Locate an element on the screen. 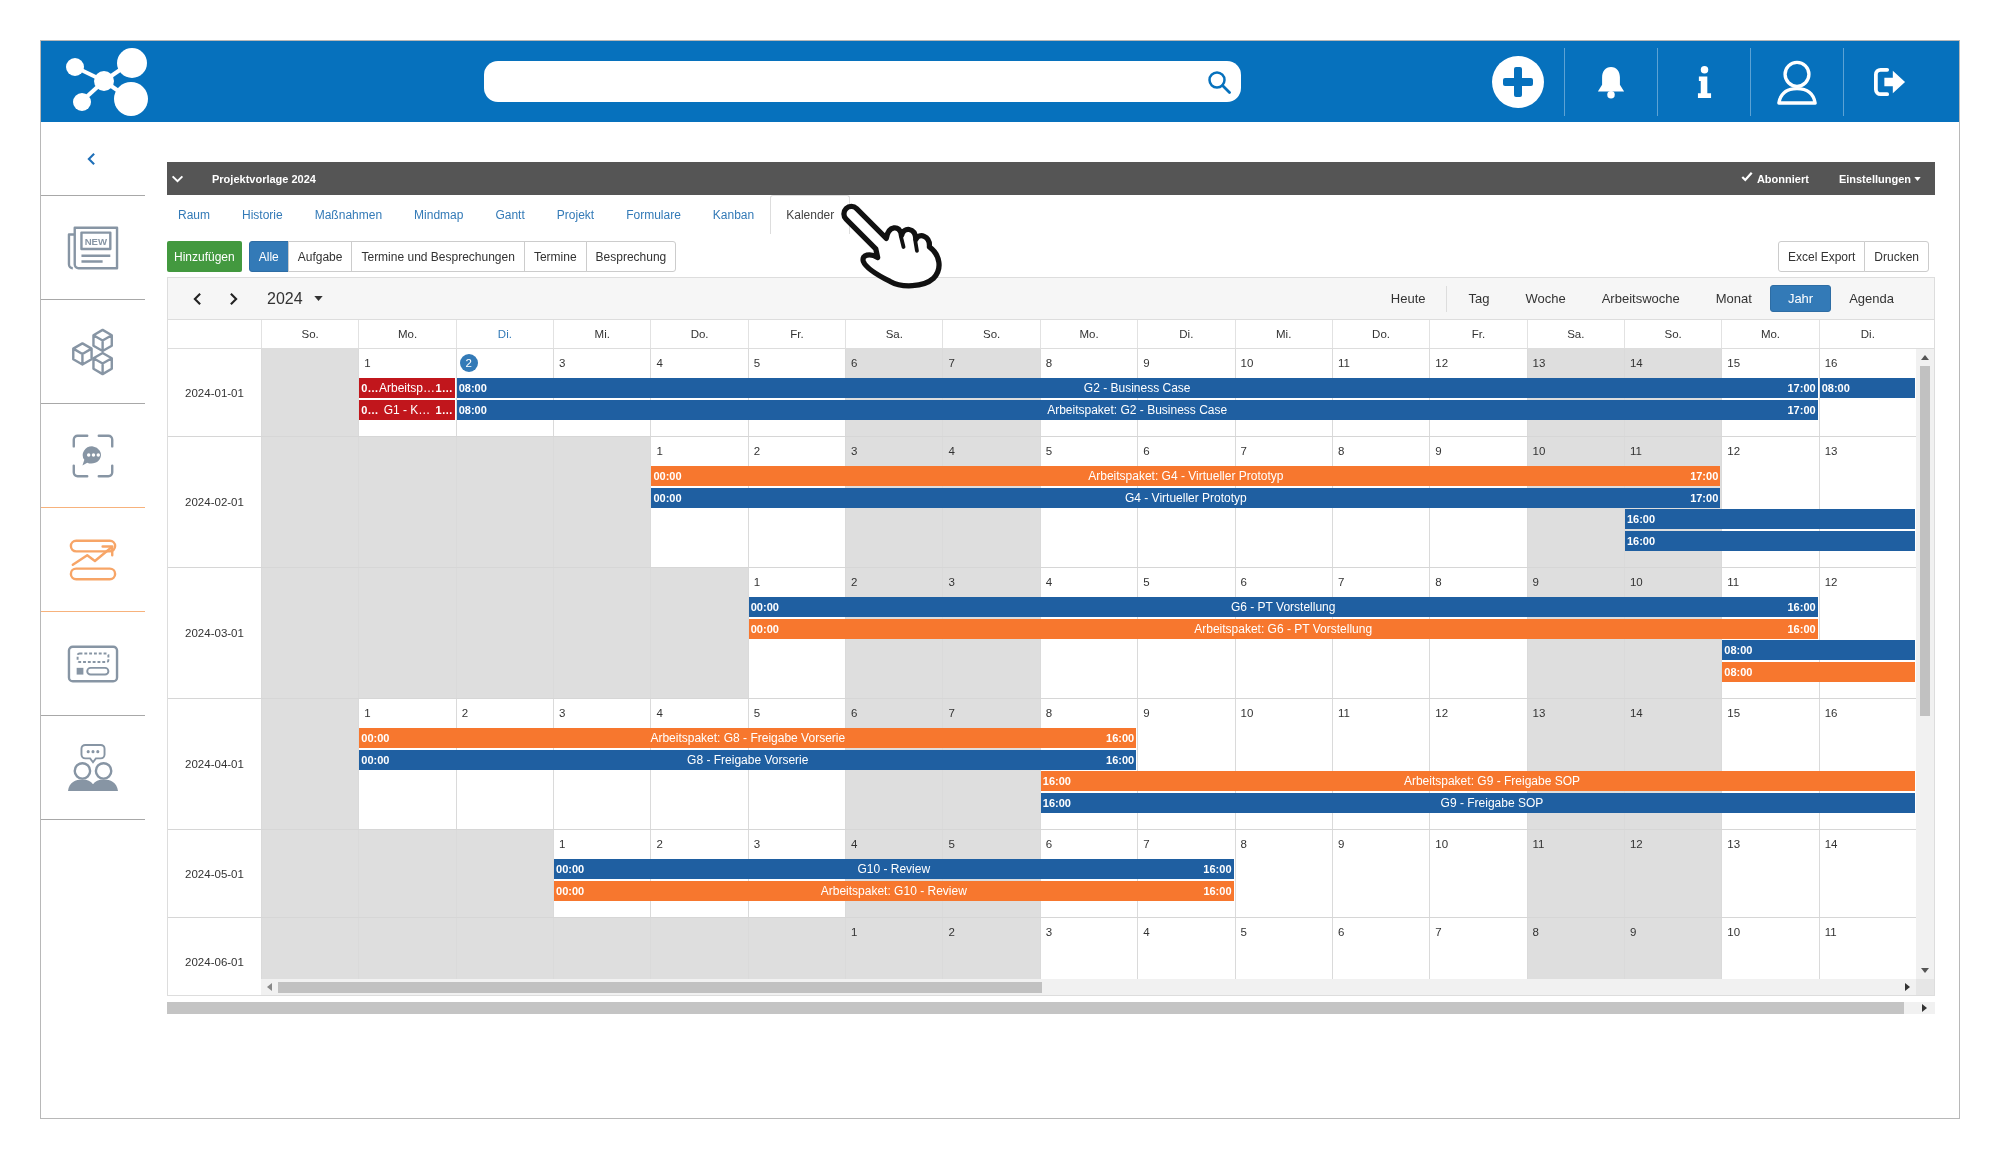 Image resolution: width=2000 pixels, height=1160 pixels. chevron-left-icon is located at coordinates (197, 298).